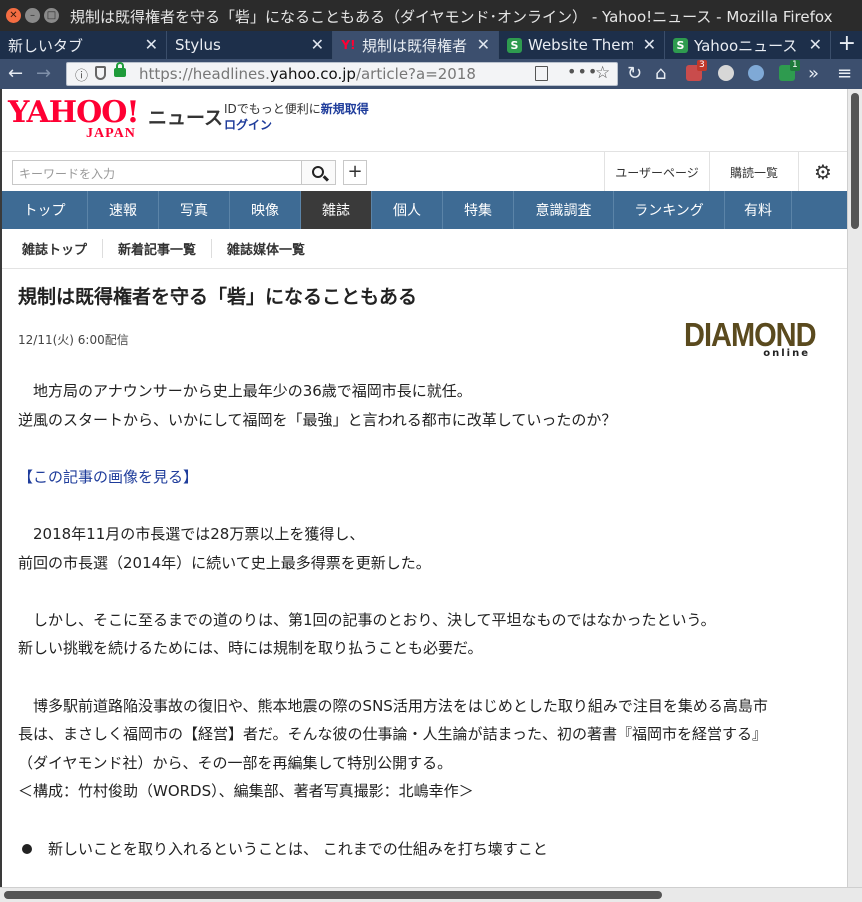 This screenshot has height=902, width=862. Describe the element at coordinates (758, 210) in the screenshot. I see `nav-paid: 有料` at that location.